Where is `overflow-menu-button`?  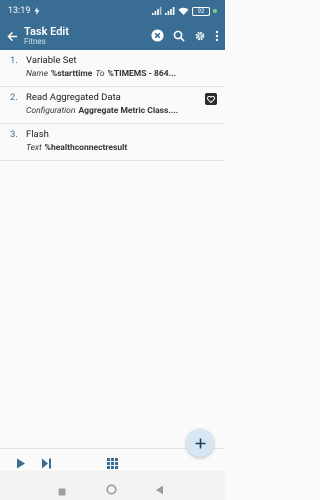
overflow-menu-button is located at coordinates (217, 36).